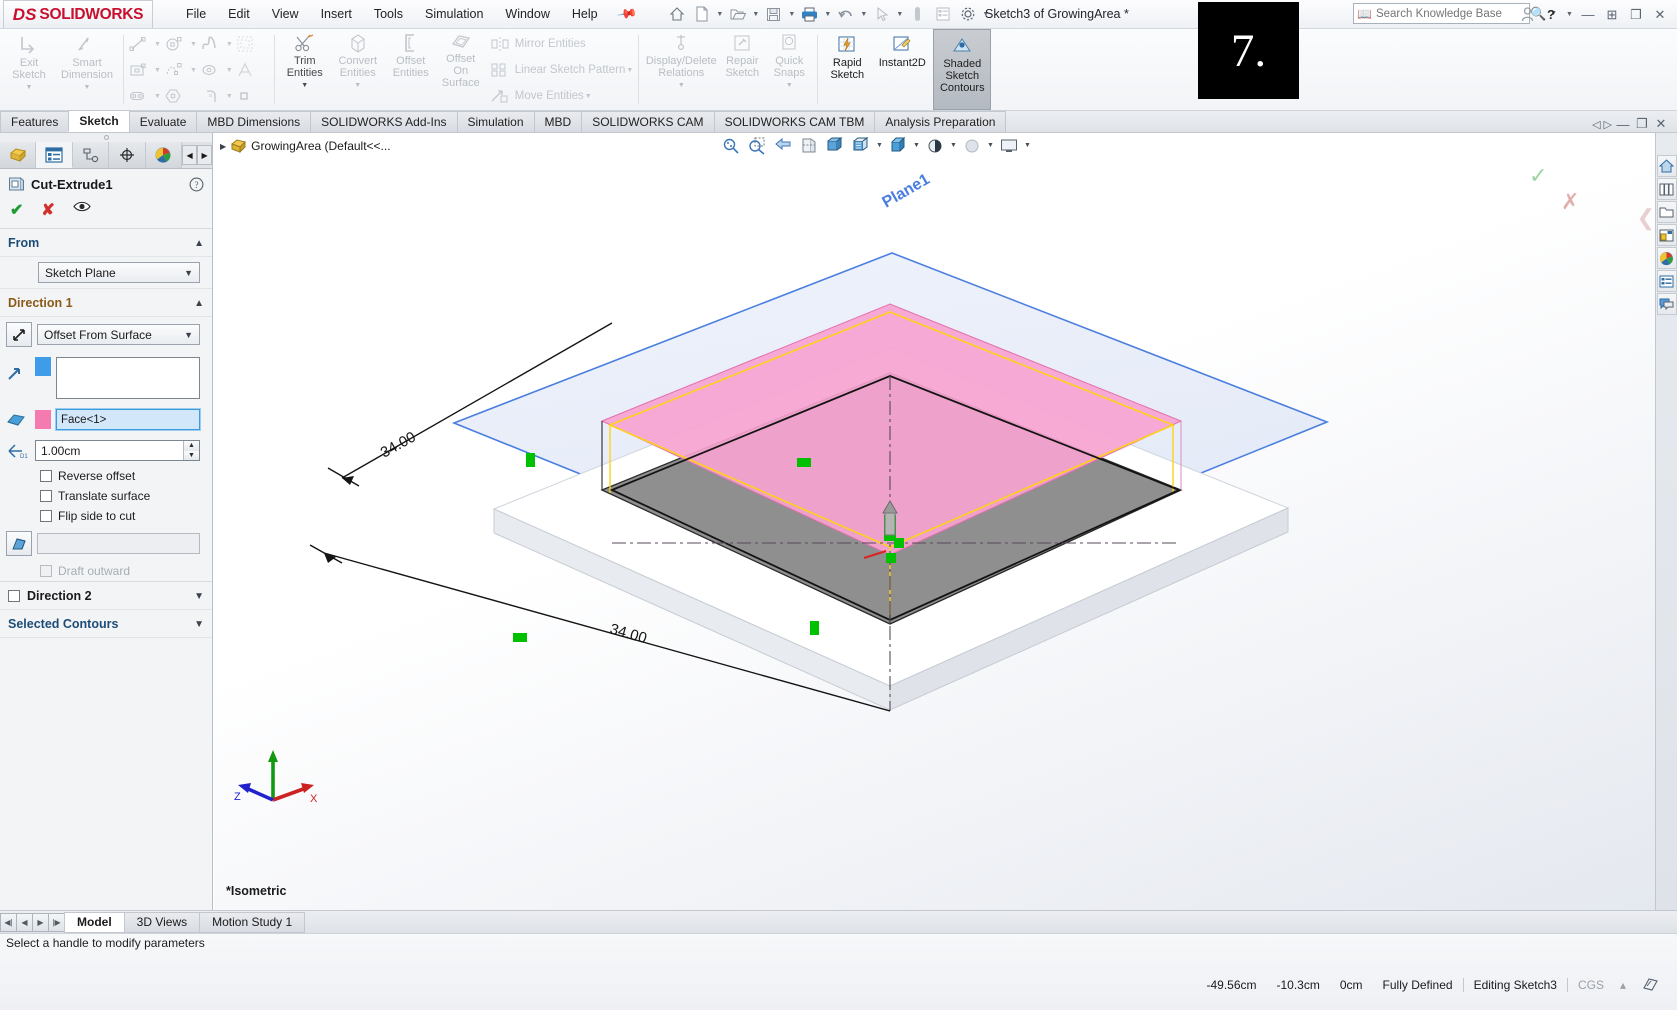 The width and height of the screenshot is (1677, 1010). Describe the element at coordinates (106, 243) in the screenshot. I see `section-from: From ▲` at that location.